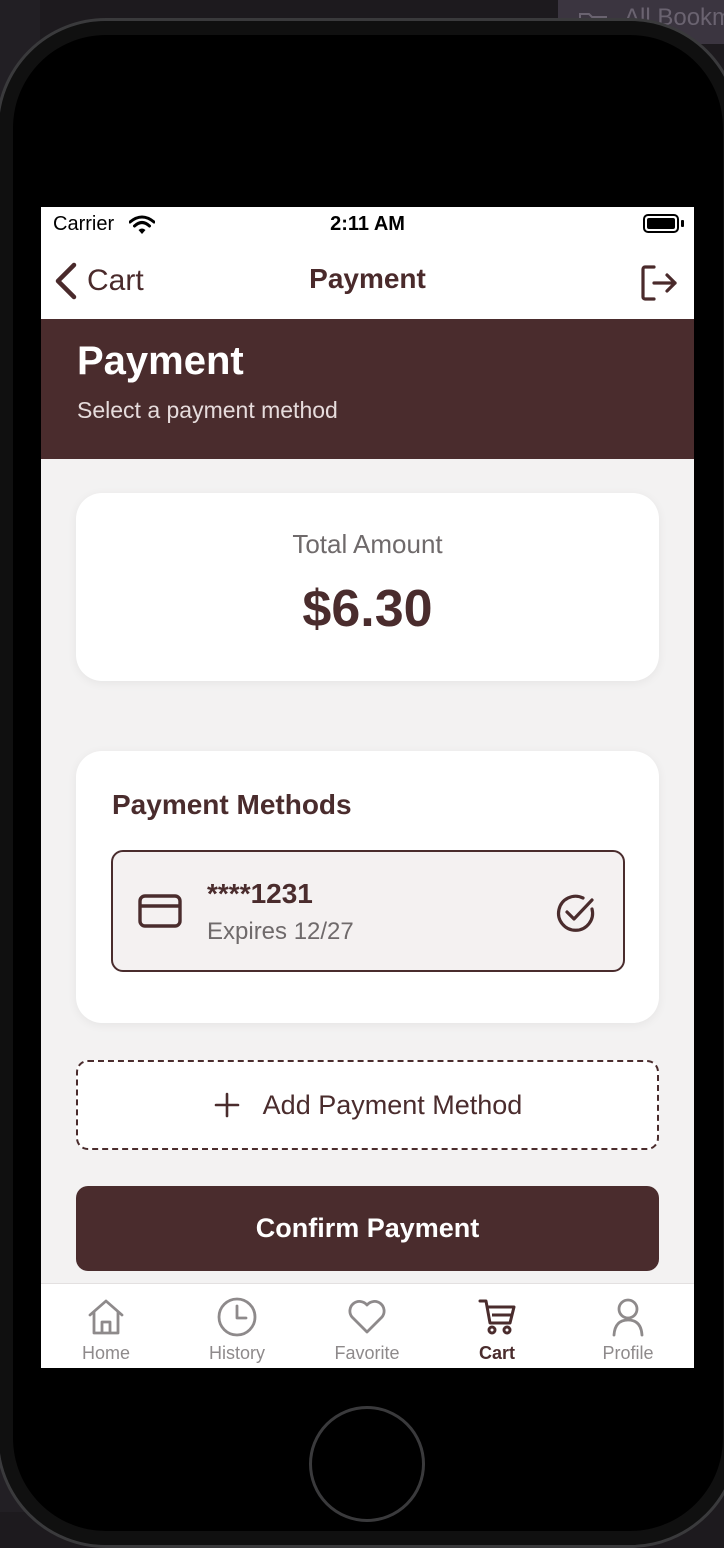  Describe the element at coordinates (280, 931) in the screenshot. I see `card-expiry: Expires 12/27` at that location.